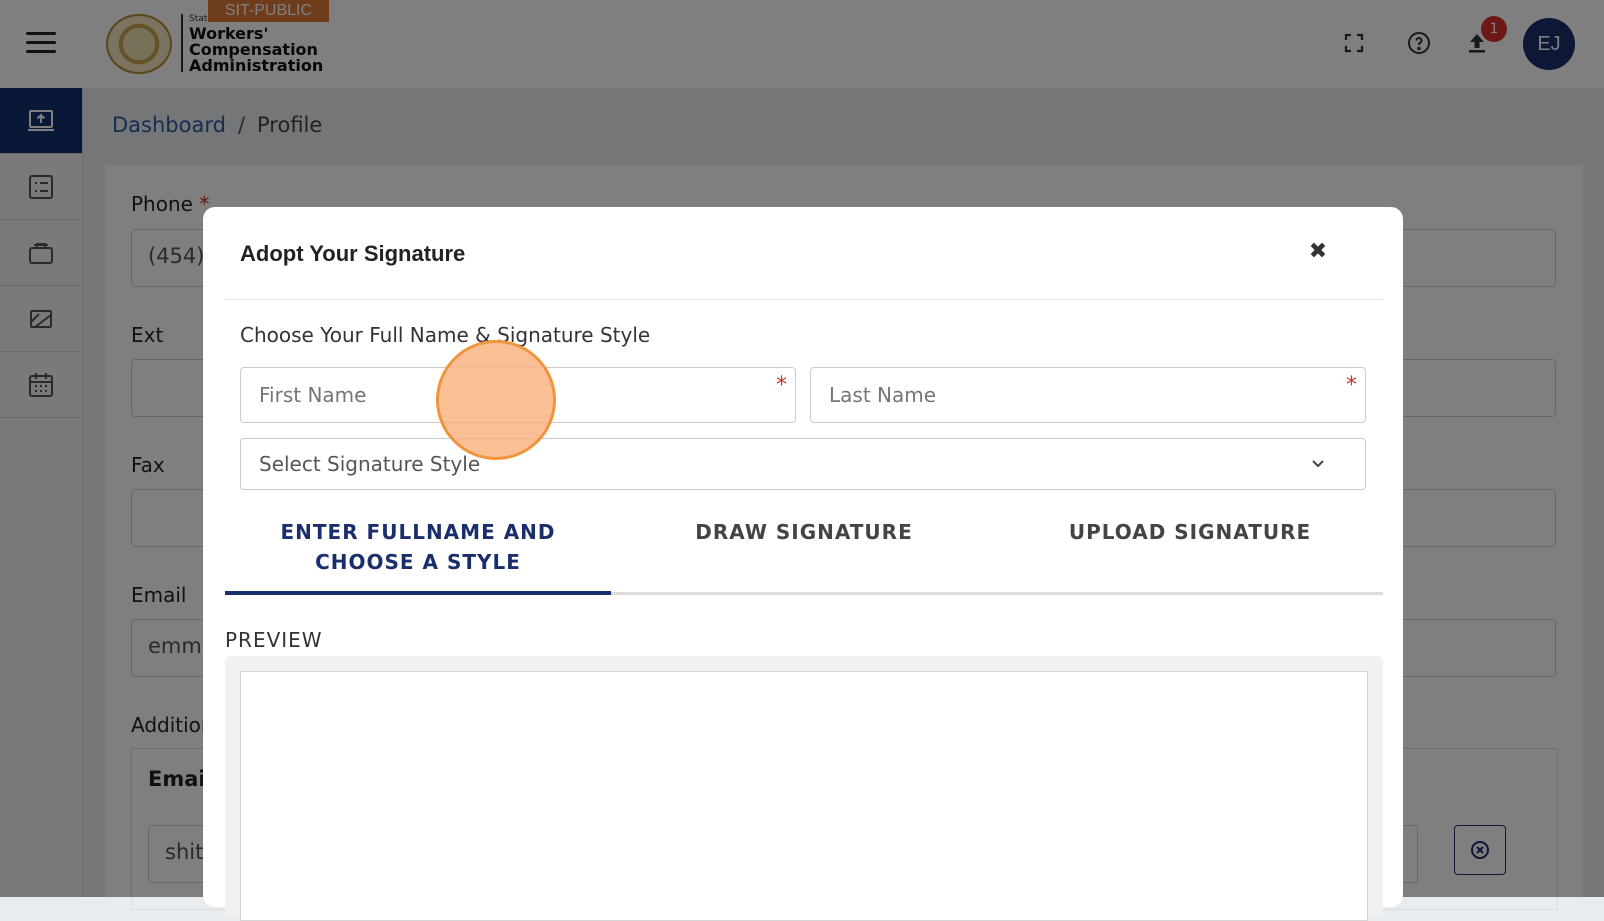  Describe the element at coordinates (1088, 395) in the screenshot. I see `last-name-input` at that location.